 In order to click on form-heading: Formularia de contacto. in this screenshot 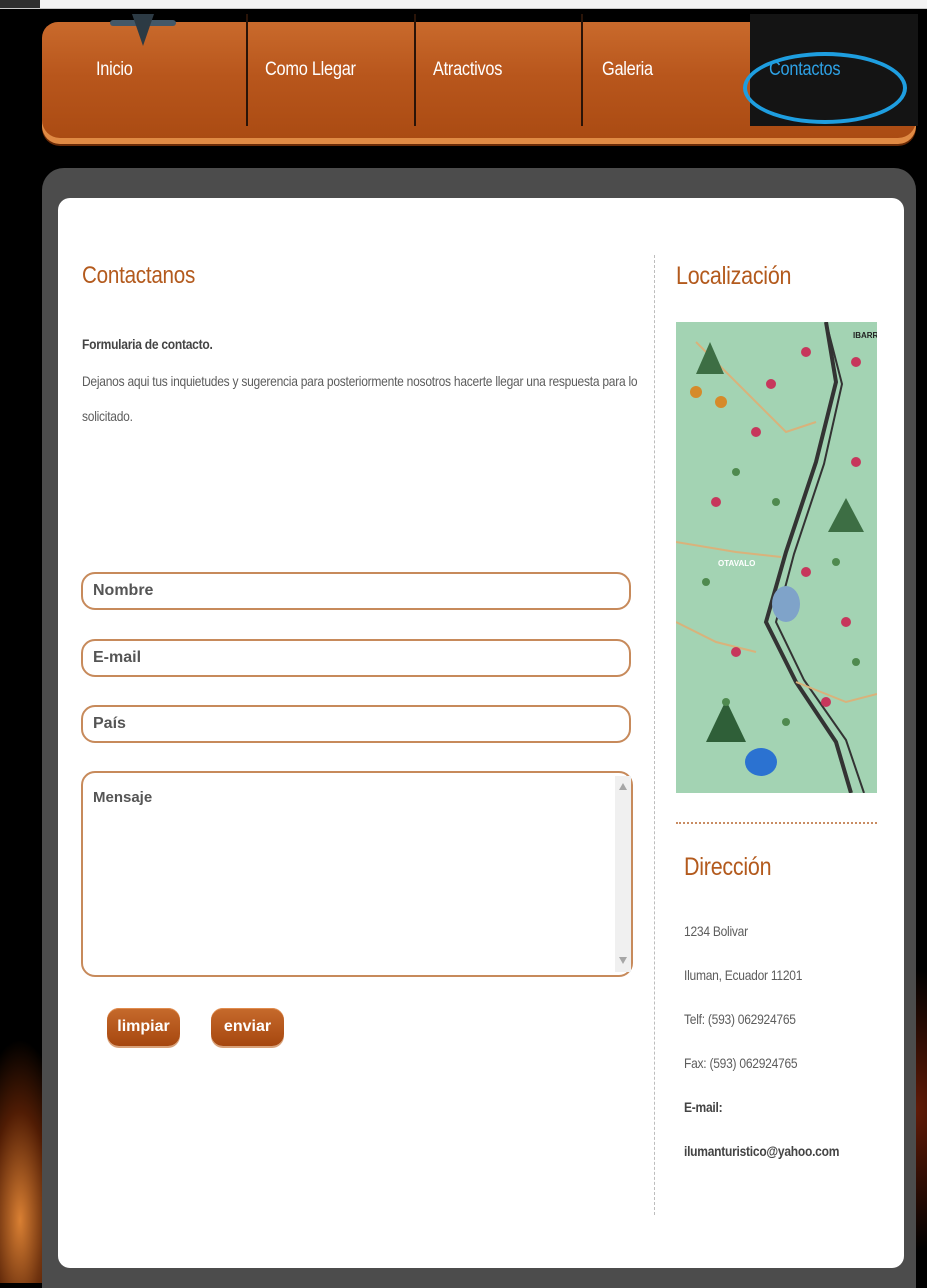, I will do `click(147, 344)`.